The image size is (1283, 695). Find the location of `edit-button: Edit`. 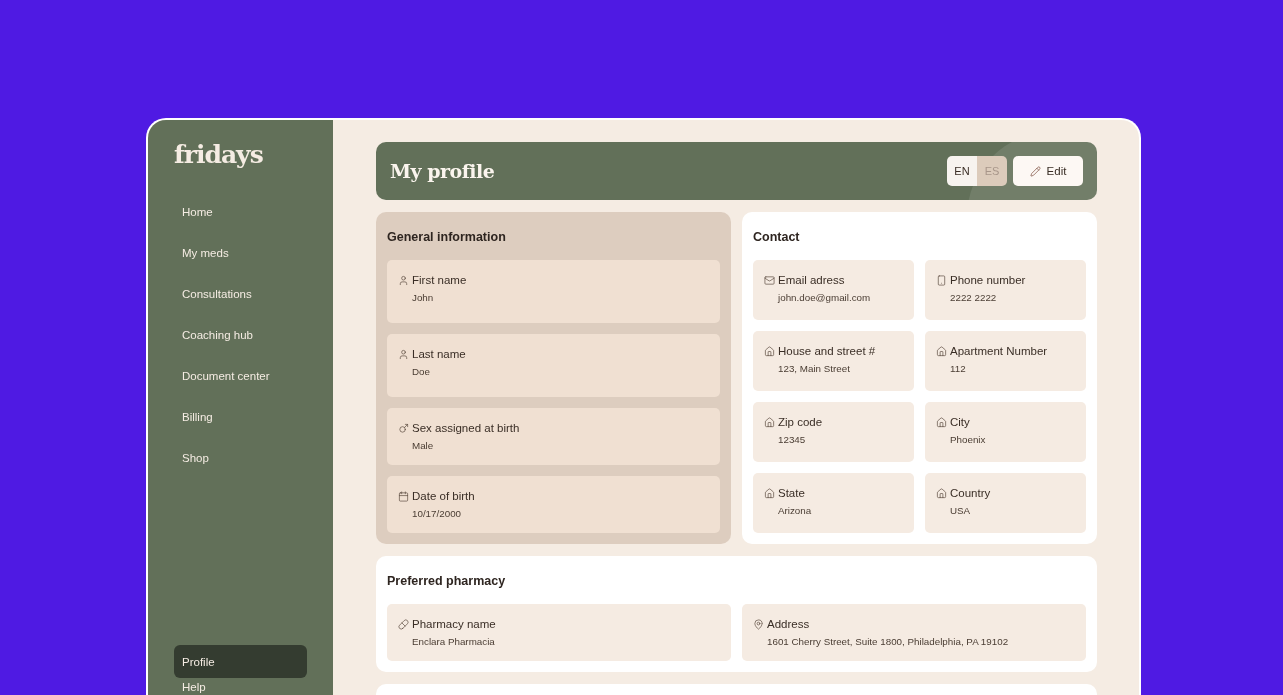

edit-button: Edit is located at coordinates (1048, 171).